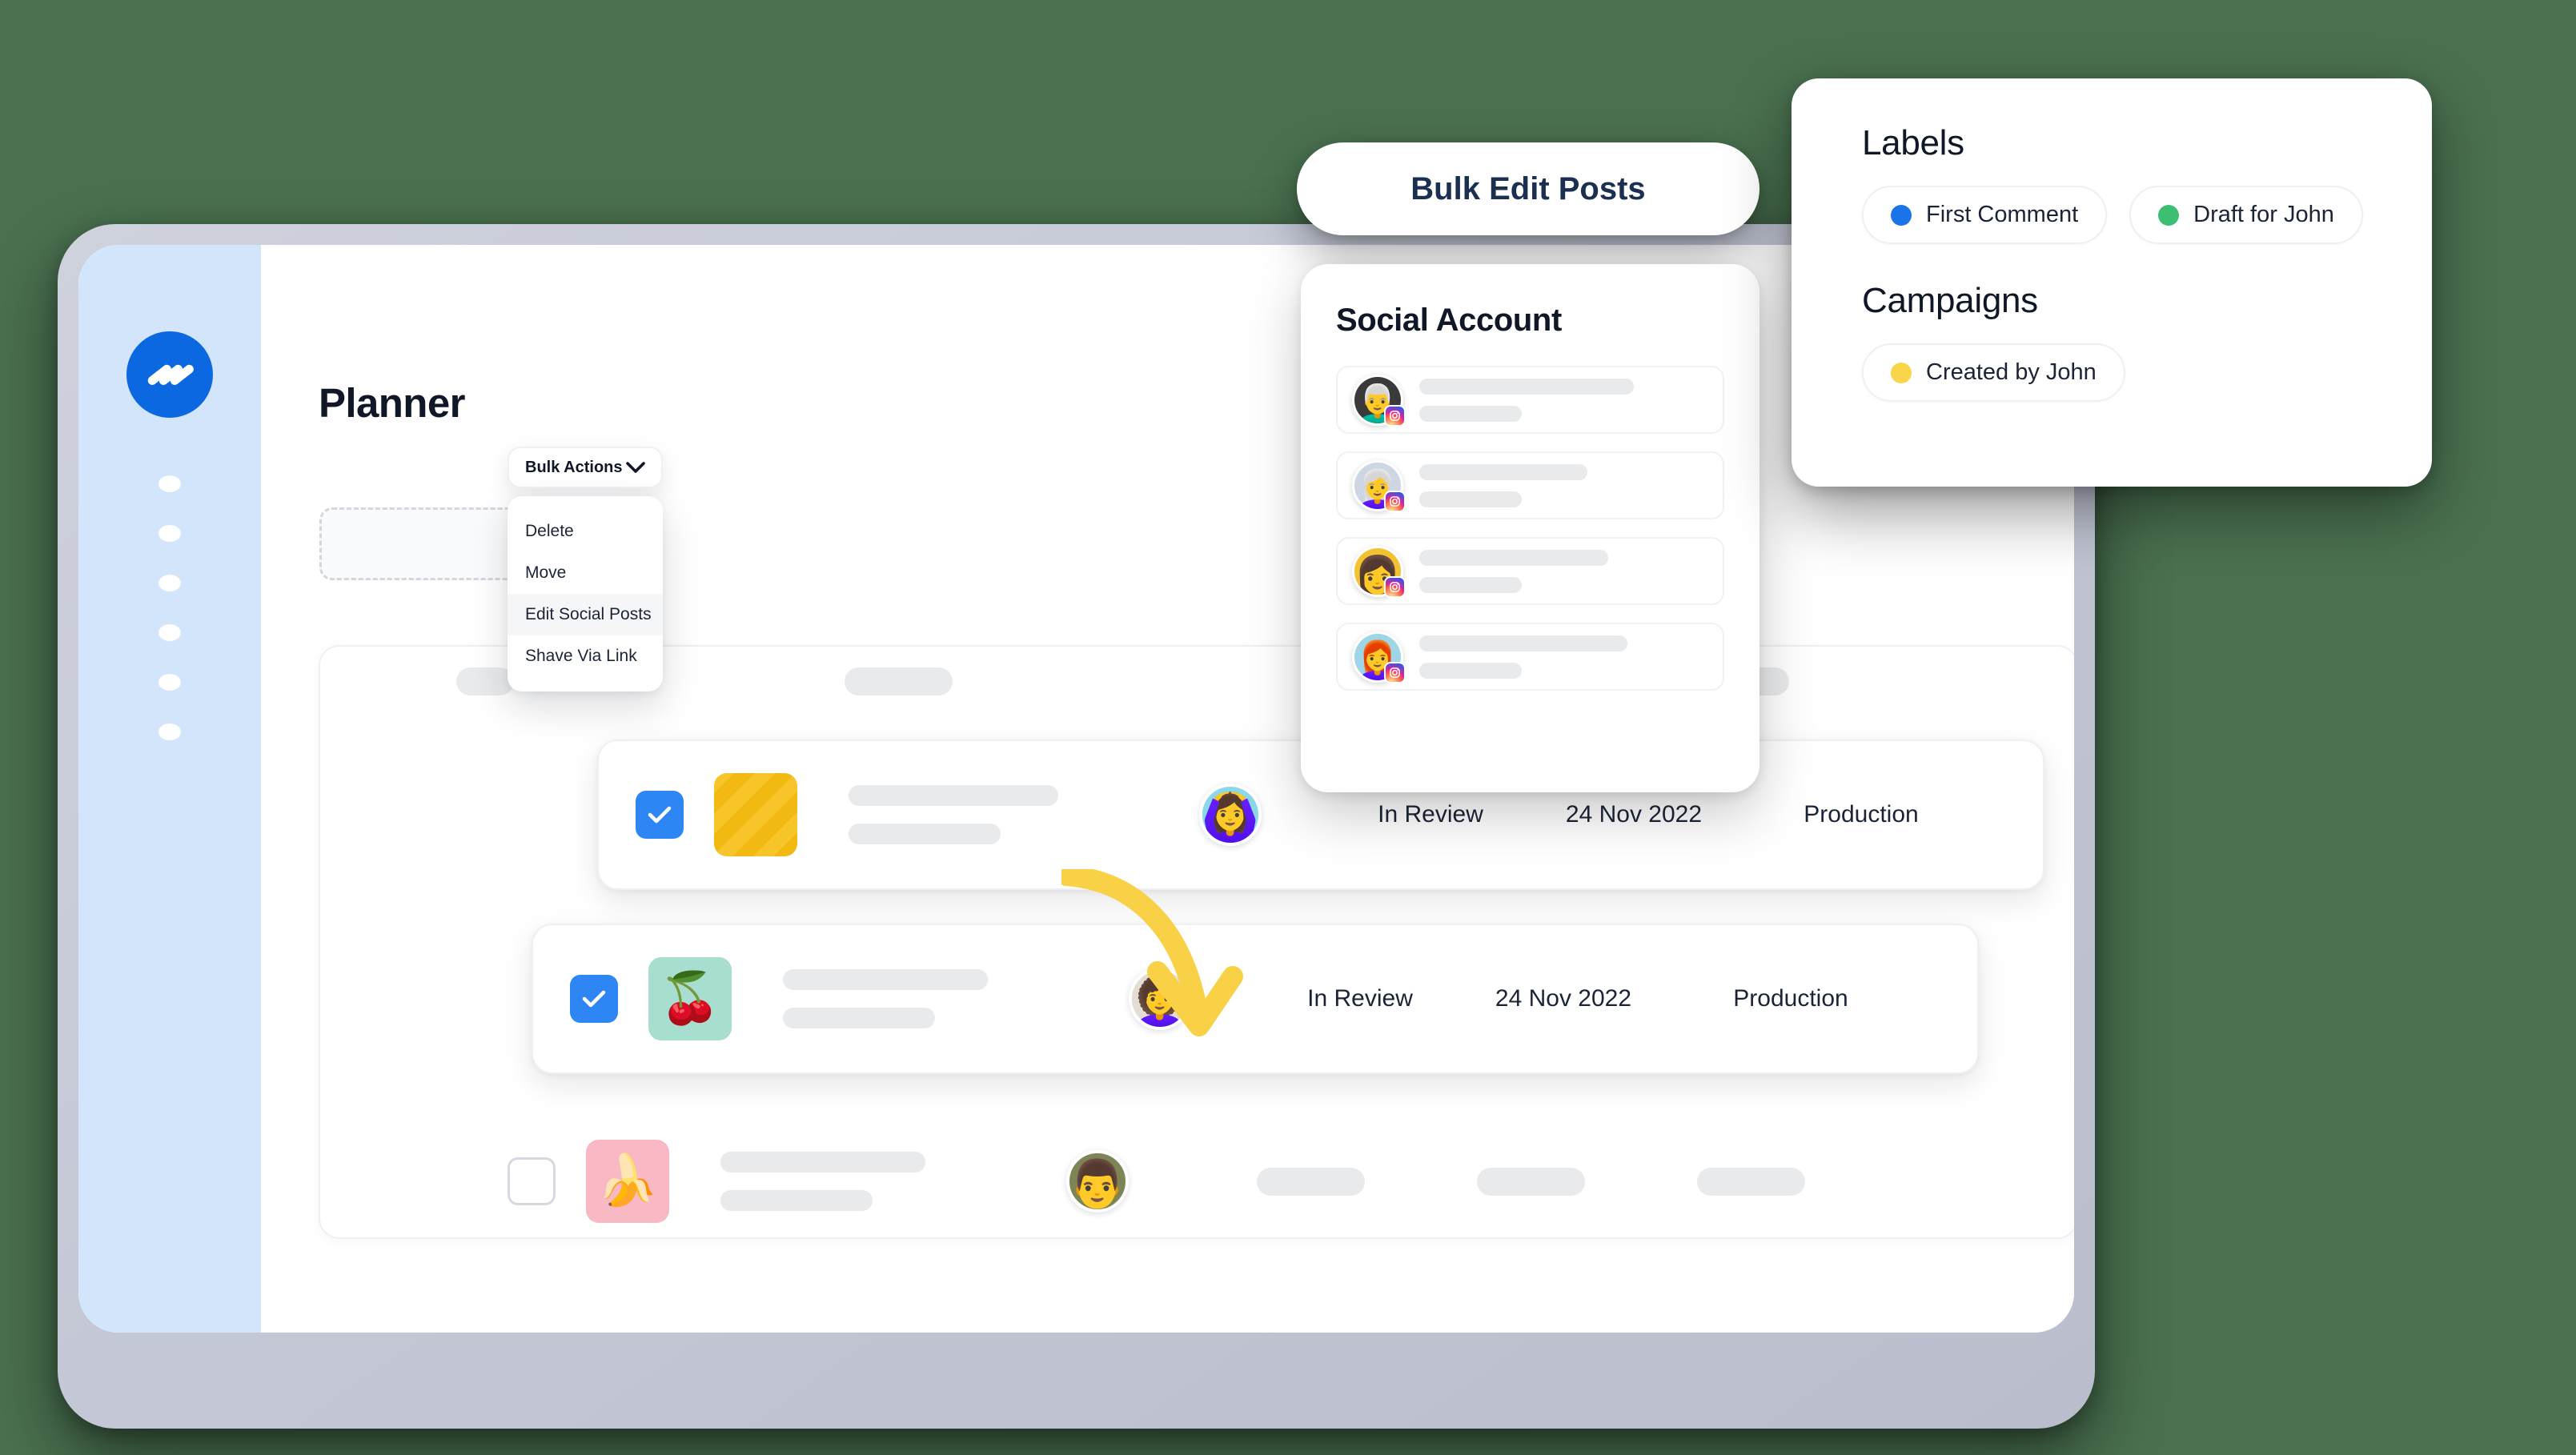 This screenshot has height=1455, width=2576. What do you see at coordinates (1097, 1184) in the screenshot?
I see `avatar-glyph: 👨` at bounding box center [1097, 1184].